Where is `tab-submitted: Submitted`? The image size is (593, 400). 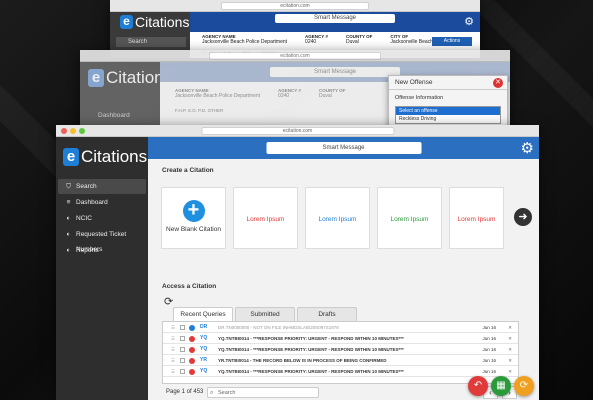
tab-submitted: Submitted is located at coordinates (265, 314).